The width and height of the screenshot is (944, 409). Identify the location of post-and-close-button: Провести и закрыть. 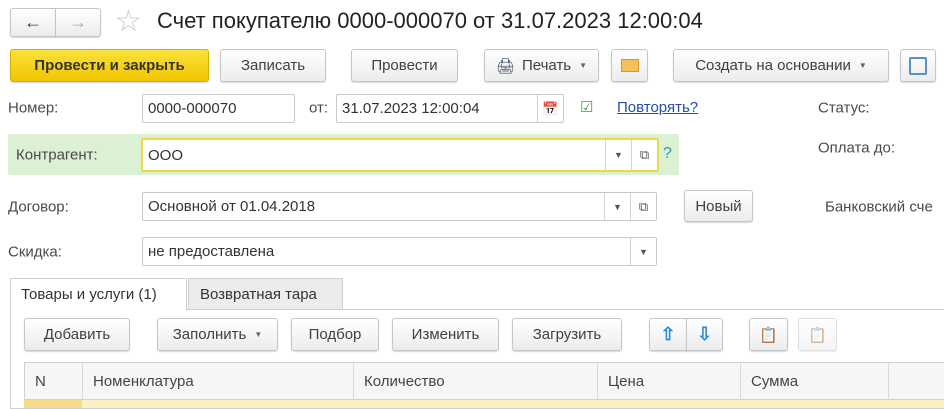
(109, 65).